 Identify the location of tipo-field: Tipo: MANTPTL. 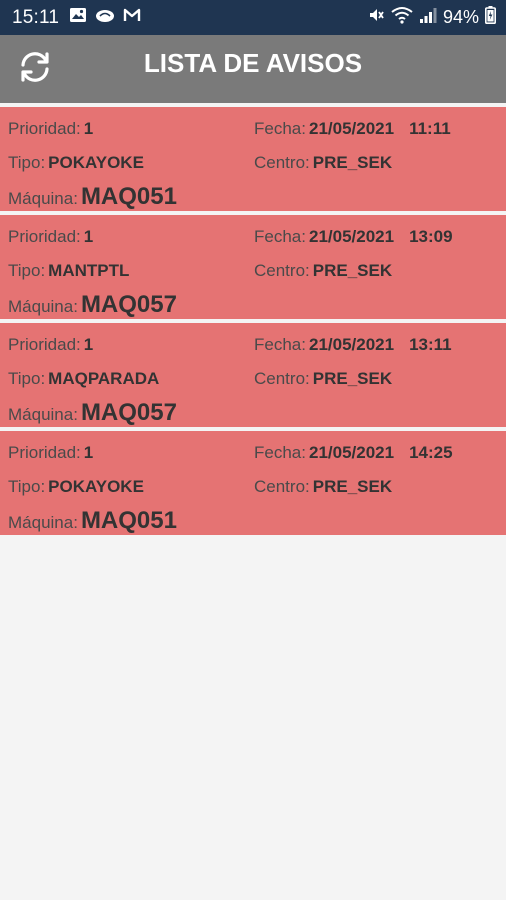
(68, 271).